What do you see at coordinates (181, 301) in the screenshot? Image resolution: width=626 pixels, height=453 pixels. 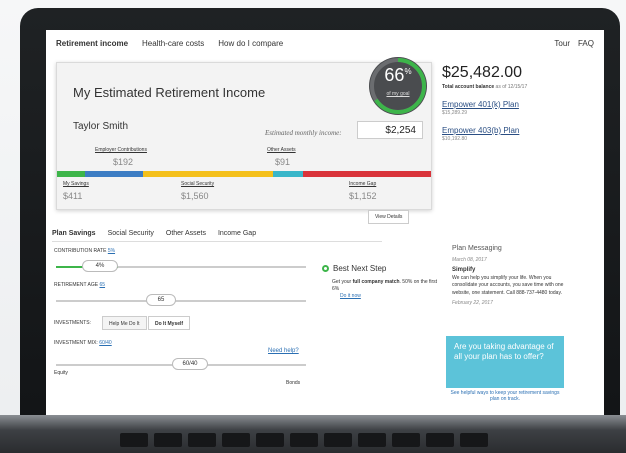 I see `retirement-age-track` at bounding box center [181, 301].